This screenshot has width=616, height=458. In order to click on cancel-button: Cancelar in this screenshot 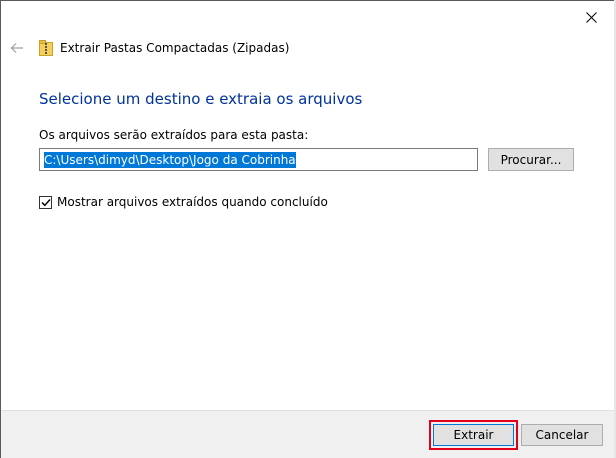, I will do `click(562, 435)`.